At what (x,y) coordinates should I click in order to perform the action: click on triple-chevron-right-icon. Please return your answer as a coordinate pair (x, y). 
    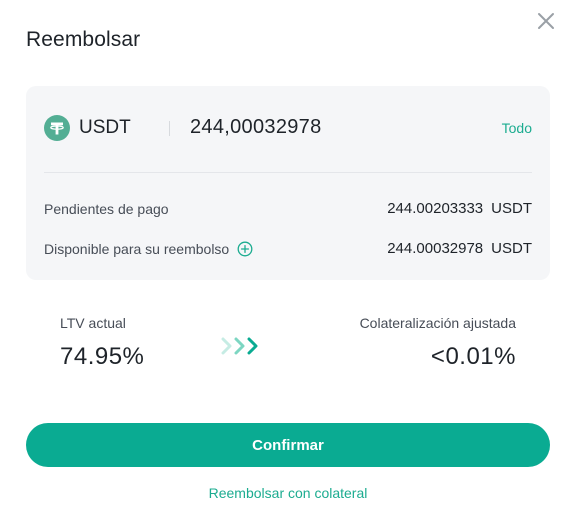
    Looking at the image, I should click on (244, 346).